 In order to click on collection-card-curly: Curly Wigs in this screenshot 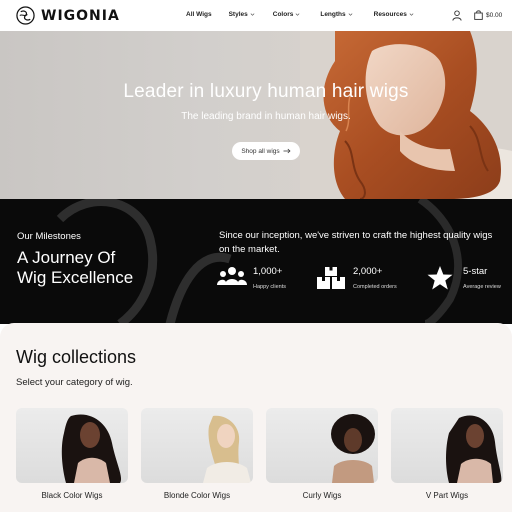, I will do `click(322, 454)`.